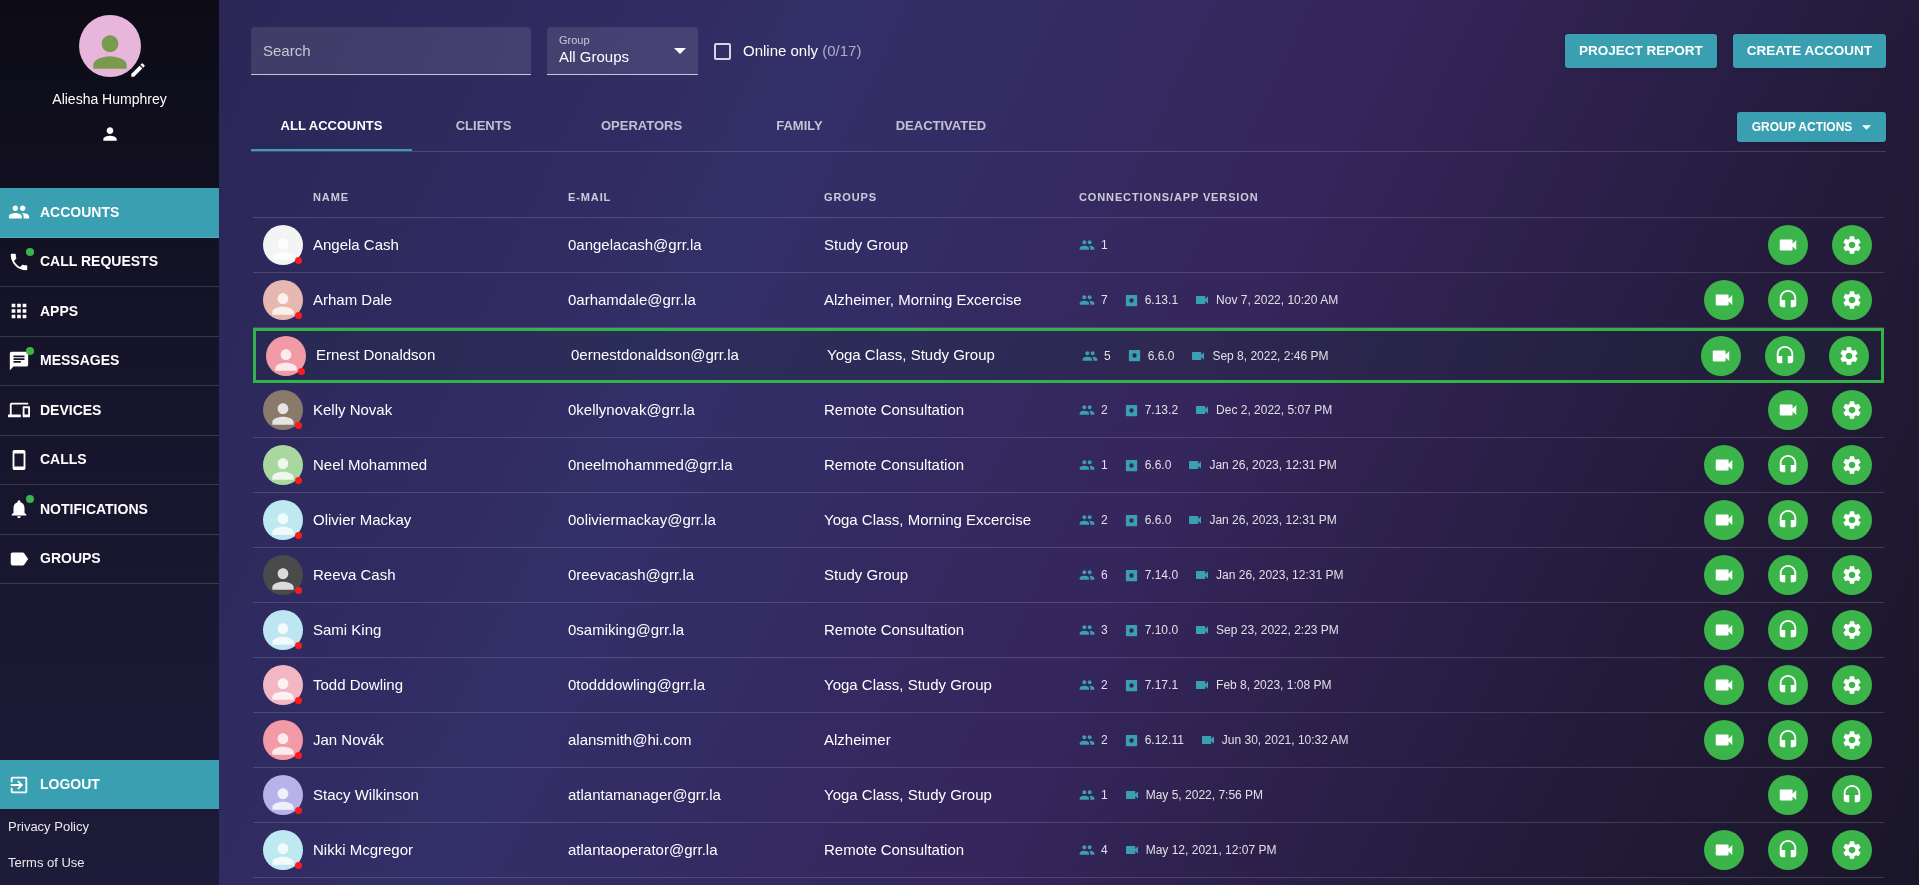 The width and height of the screenshot is (1919, 885). What do you see at coordinates (1867, 127) in the screenshot?
I see `caret-icon` at bounding box center [1867, 127].